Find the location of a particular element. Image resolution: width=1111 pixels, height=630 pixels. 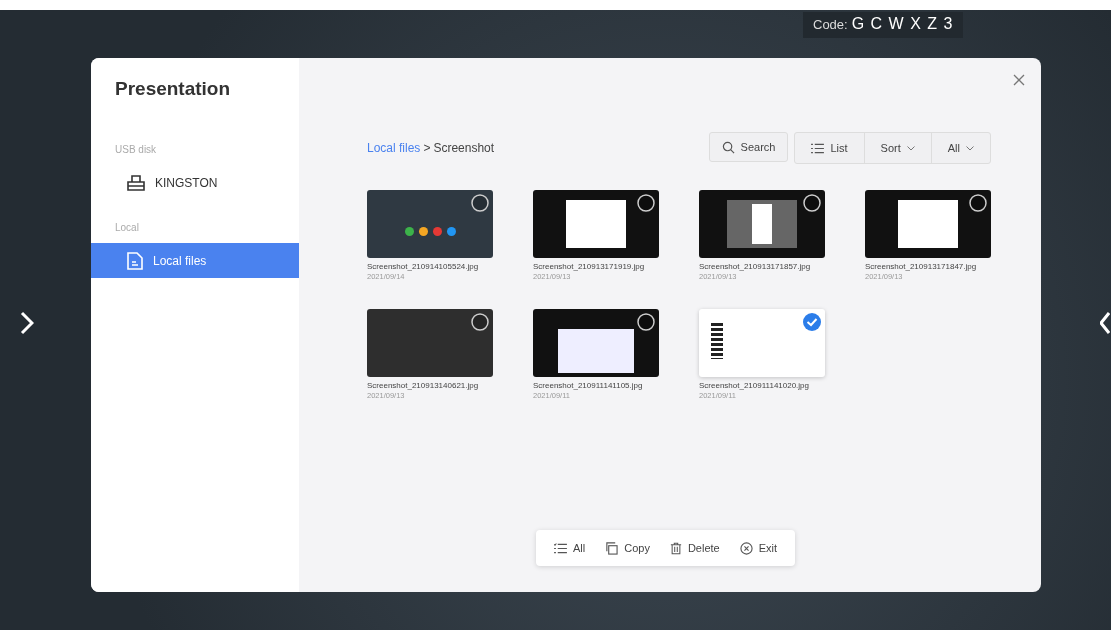

close-icon is located at coordinates (1019, 80).